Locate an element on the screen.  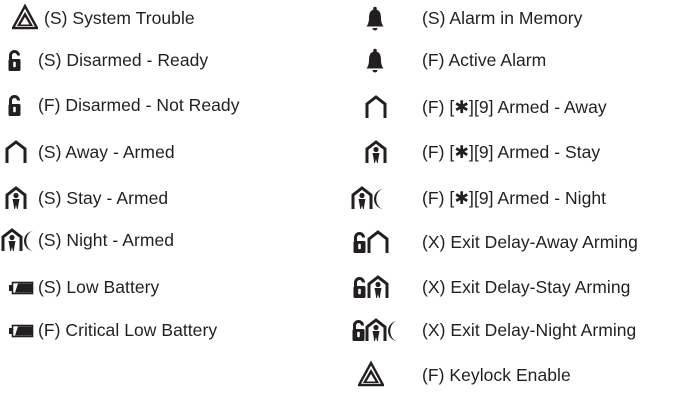
legend-item-disarmed-ready: (S) Disarmed - Ready is located at coordinates (165, 60).